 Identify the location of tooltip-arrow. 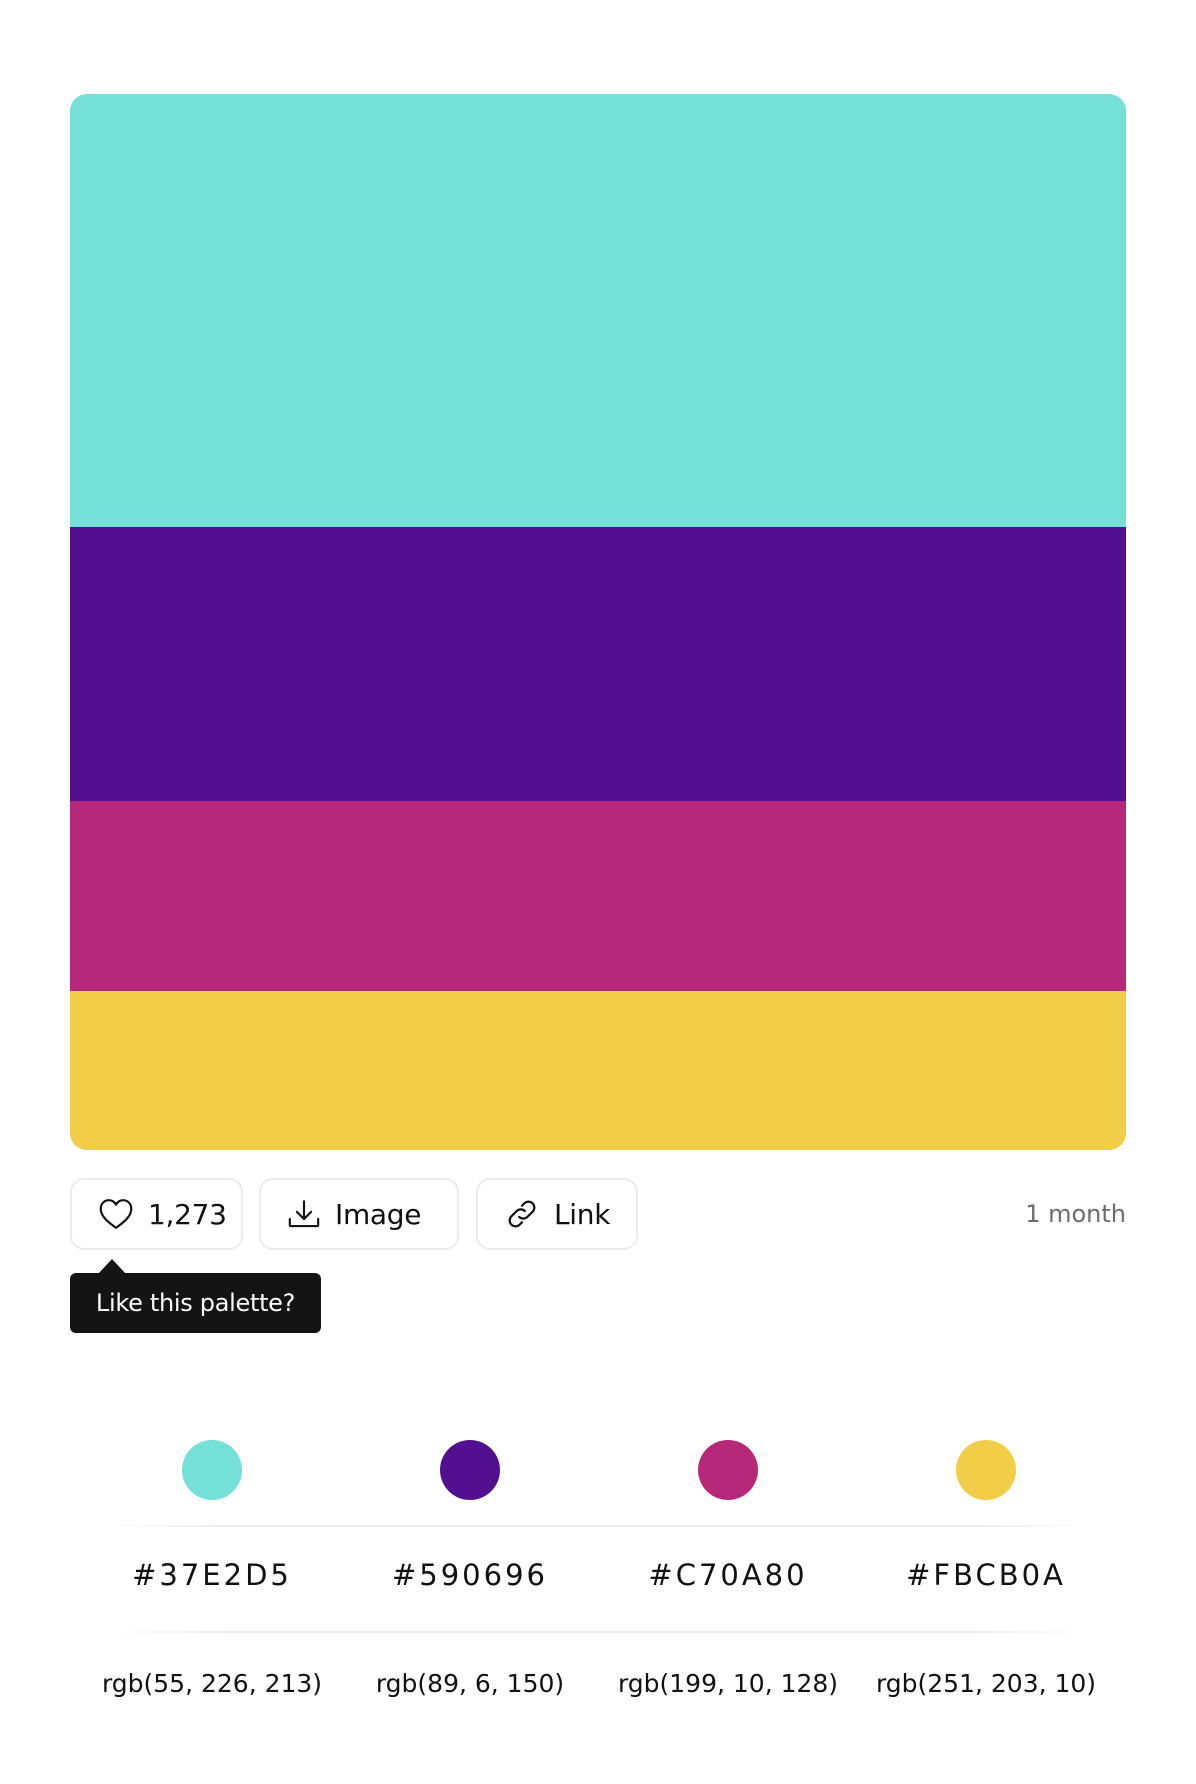
(112, 1266).